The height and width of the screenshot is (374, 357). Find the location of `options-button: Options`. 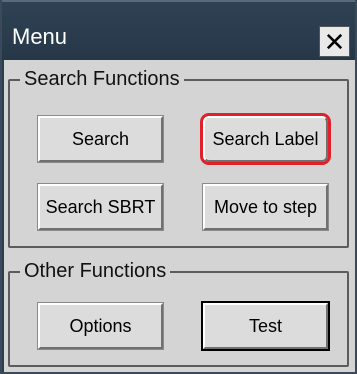

options-button: Options is located at coordinates (100, 326).